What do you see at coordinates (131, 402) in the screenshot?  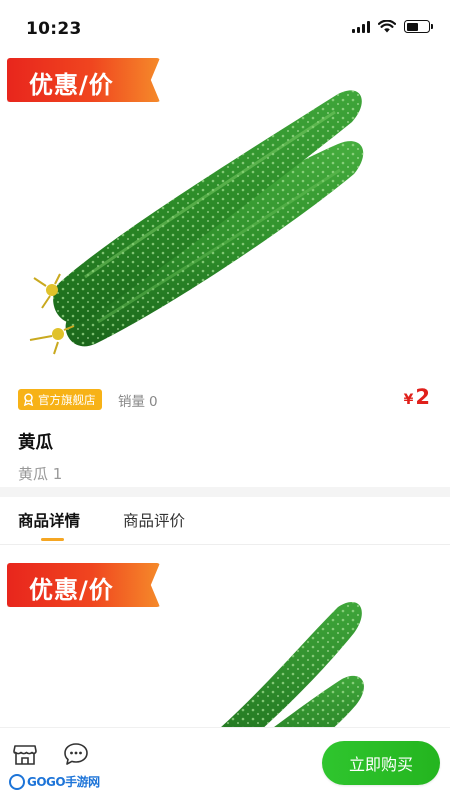 I see `sales-label: 销量` at bounding box center [131, 402].